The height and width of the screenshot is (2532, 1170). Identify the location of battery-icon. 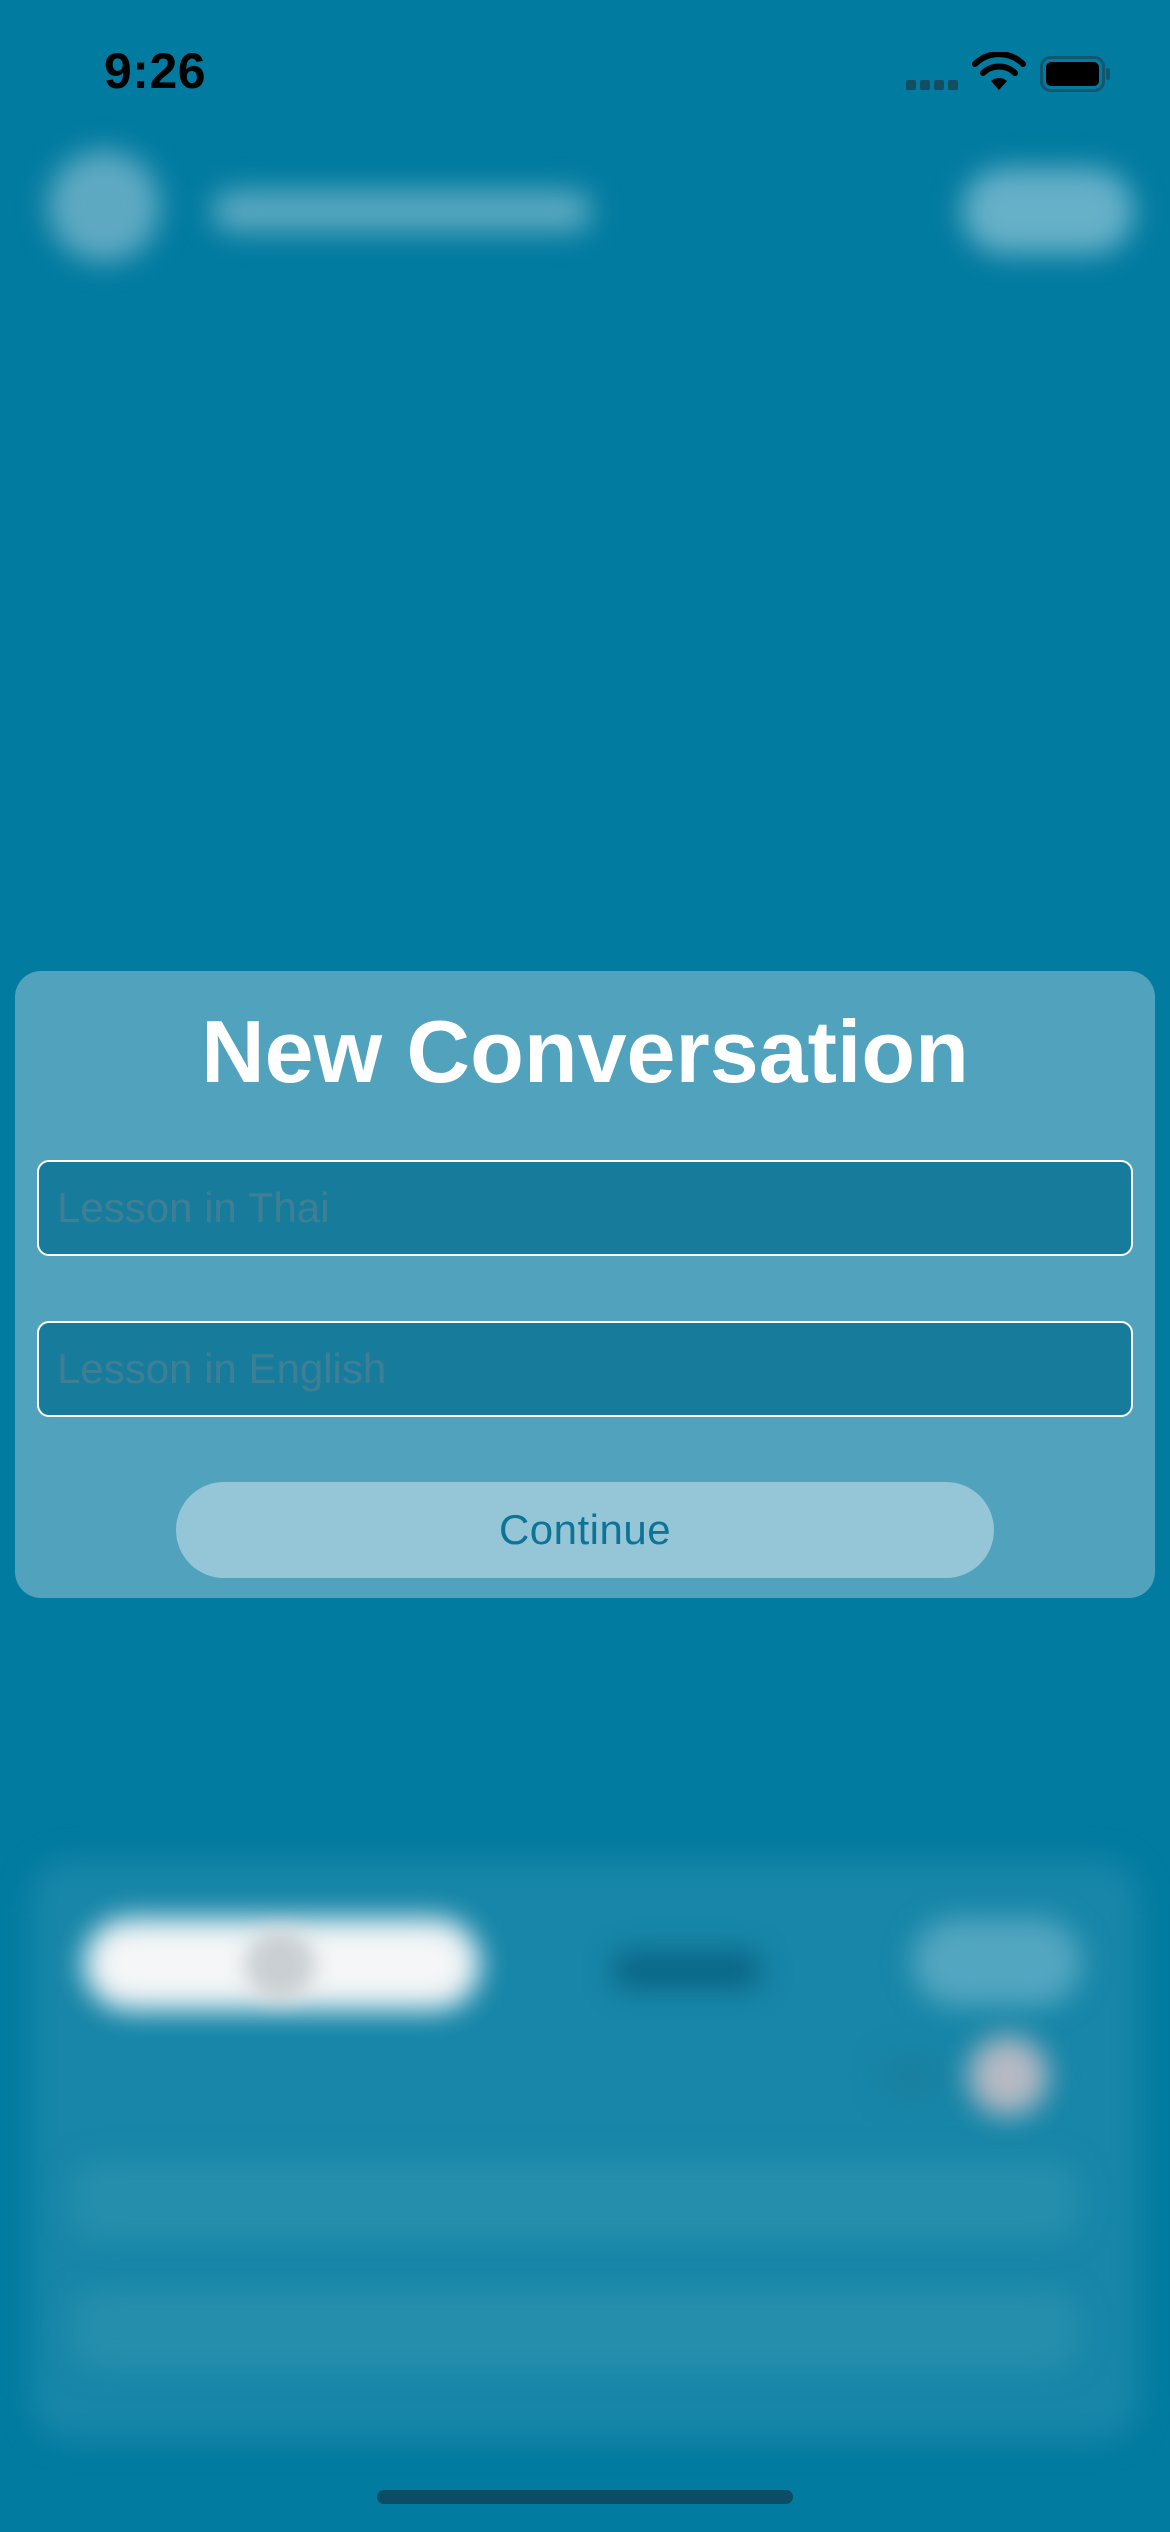
(1075, 74).